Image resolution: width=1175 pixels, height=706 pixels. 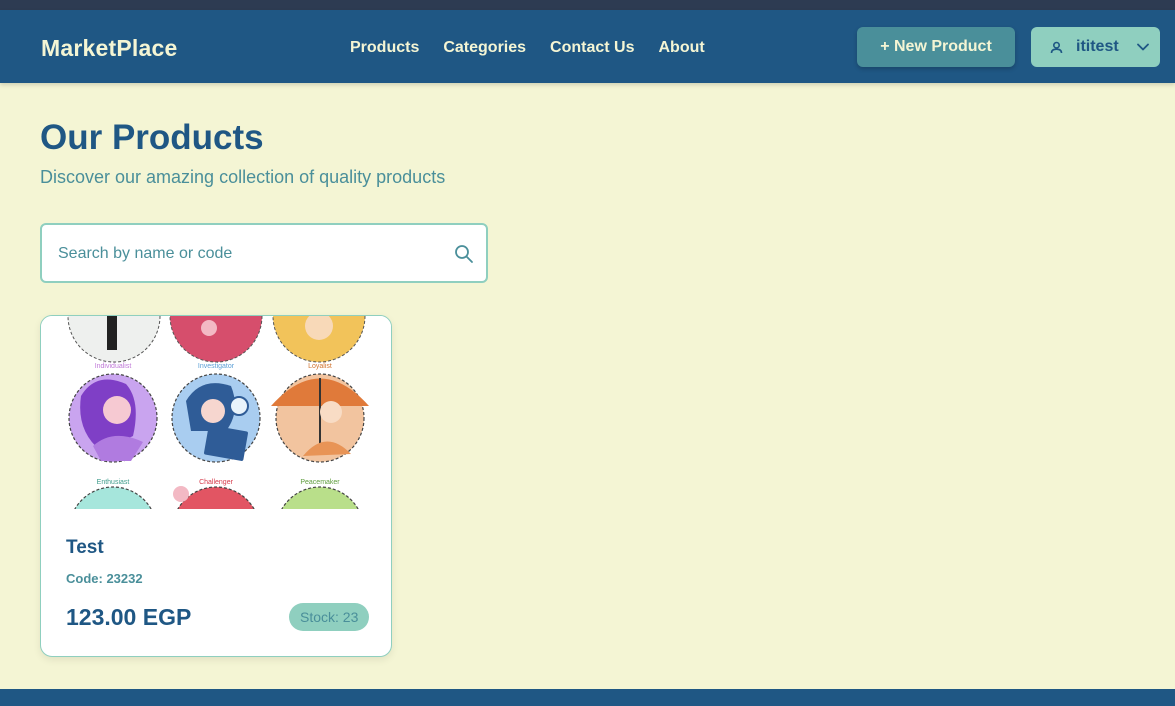 I want to click on nav-link-products: Products, so click(x=384, y=48).